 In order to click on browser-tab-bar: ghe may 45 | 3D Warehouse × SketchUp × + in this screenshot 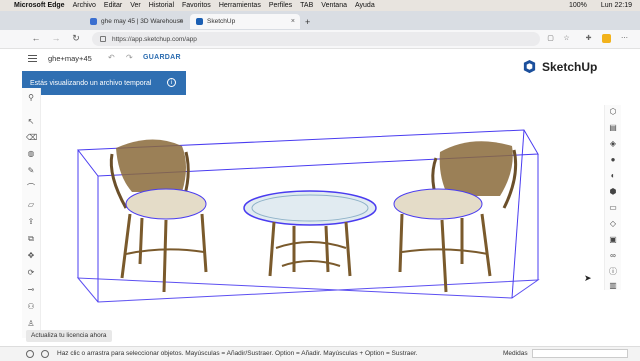, I will do `click(320, 20)`.